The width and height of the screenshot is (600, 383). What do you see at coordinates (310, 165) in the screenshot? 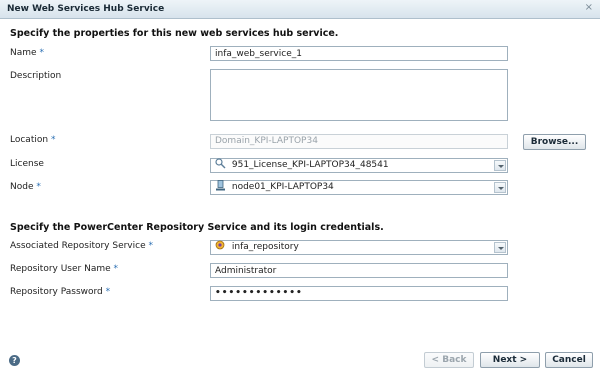
I see `license-value: 951_License_KPI-LAPTOP34_48541` at bounding box center [310, 165].